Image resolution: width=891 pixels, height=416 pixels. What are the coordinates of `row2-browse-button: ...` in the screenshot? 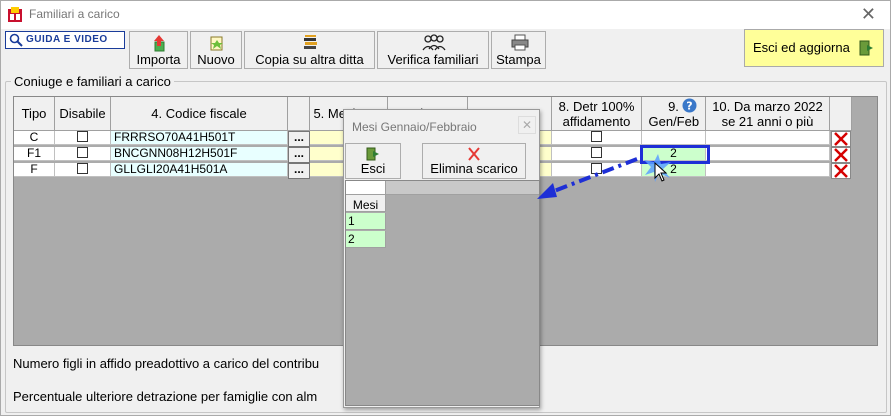 It's located at (299, 155).